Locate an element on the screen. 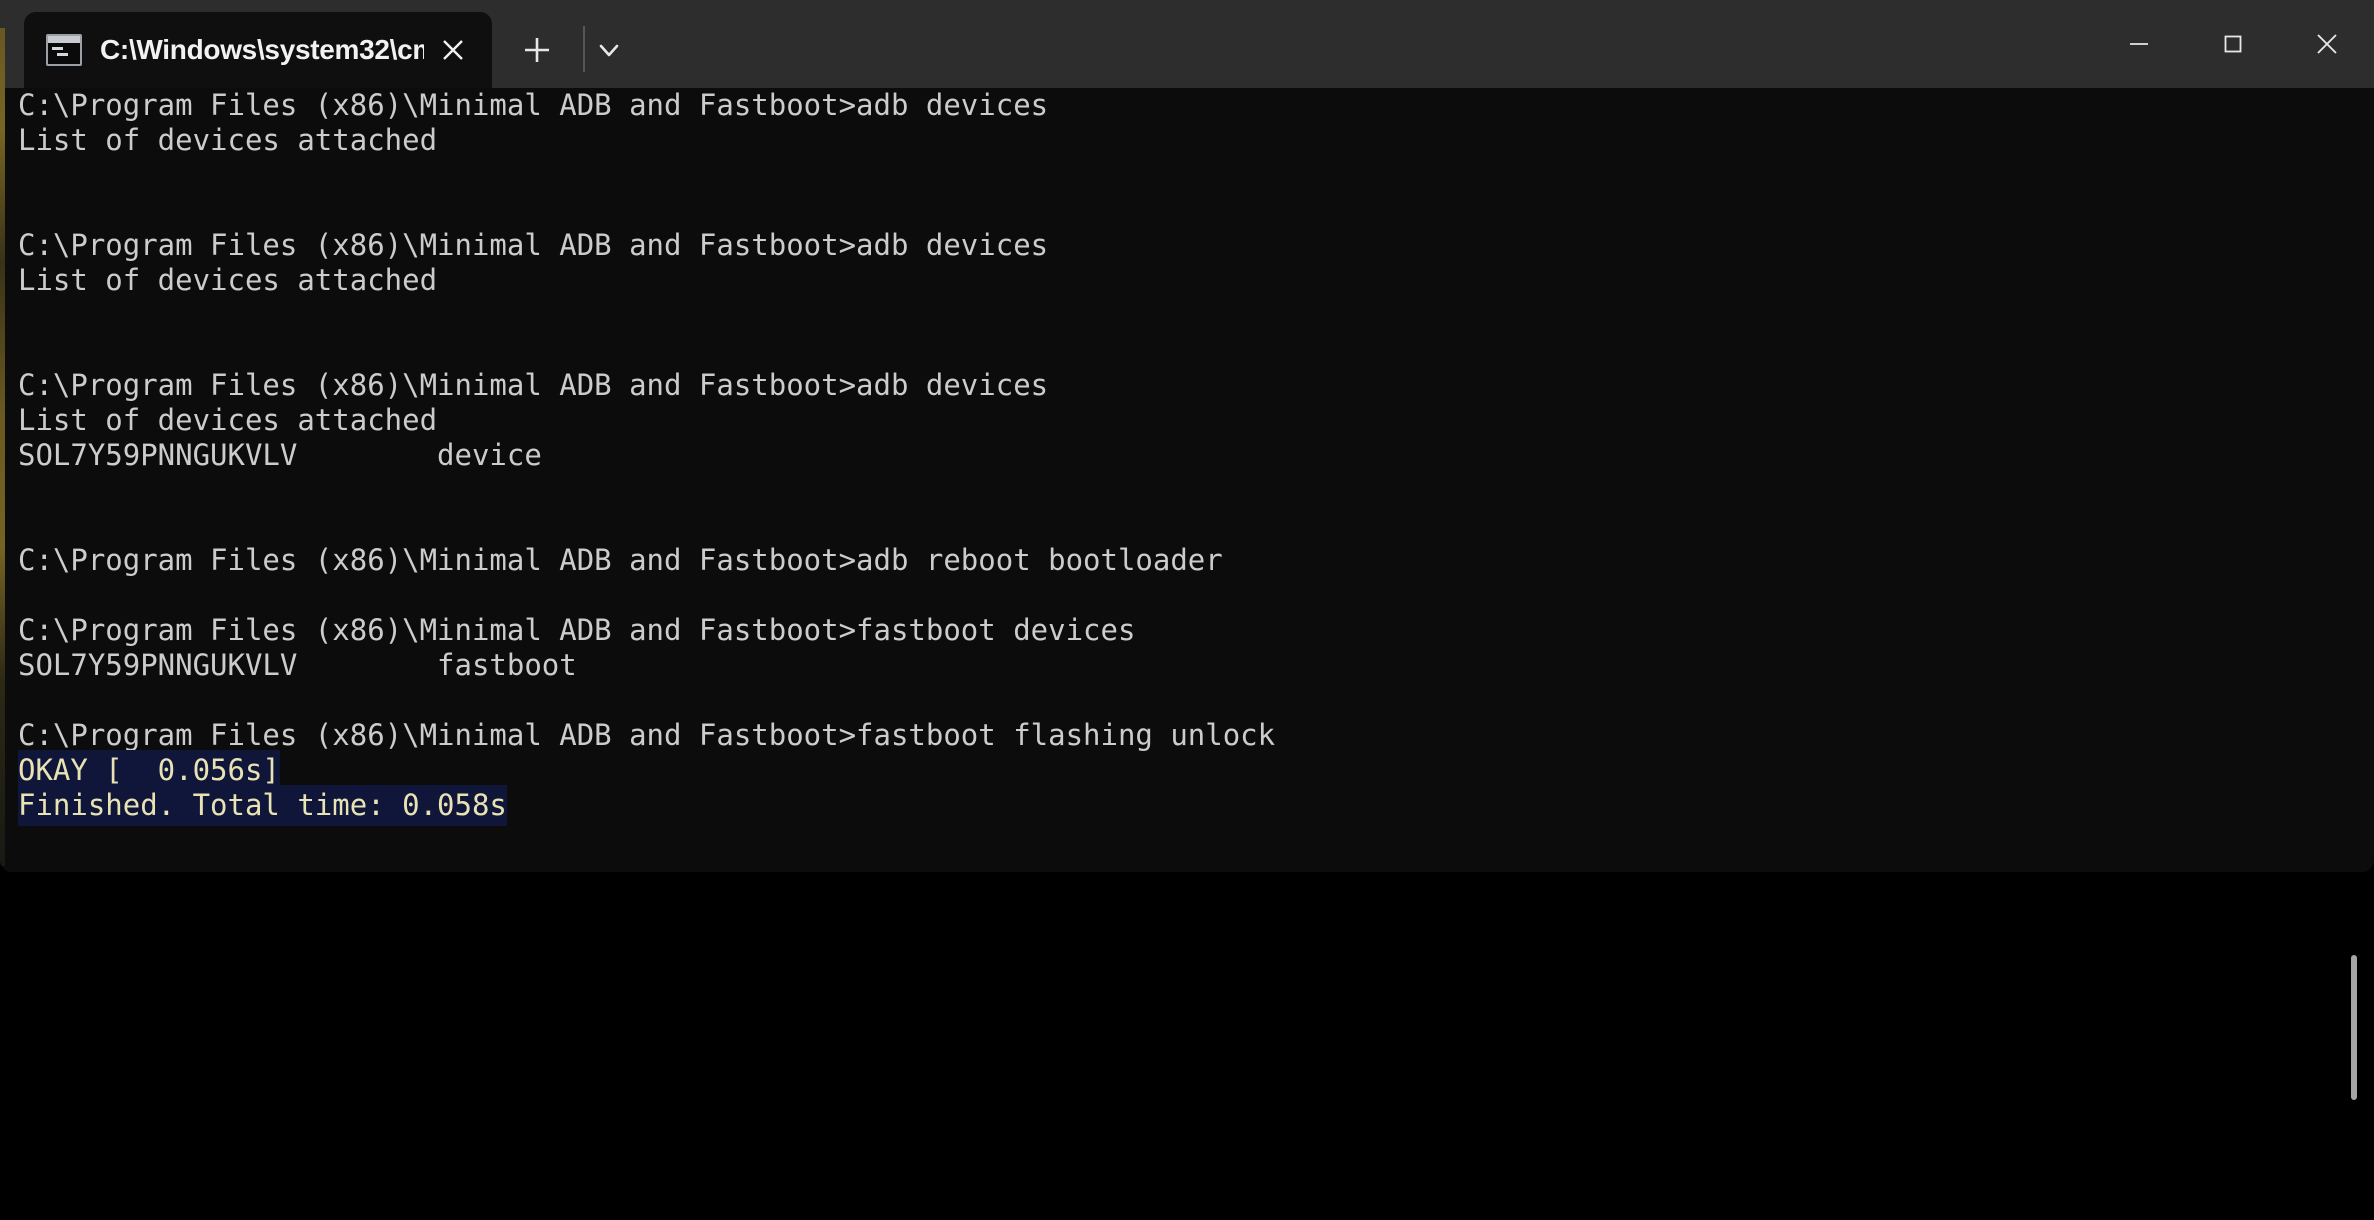 The image size is (2374, 1220). cmd-console-icon is located at coordinates (64, 50).